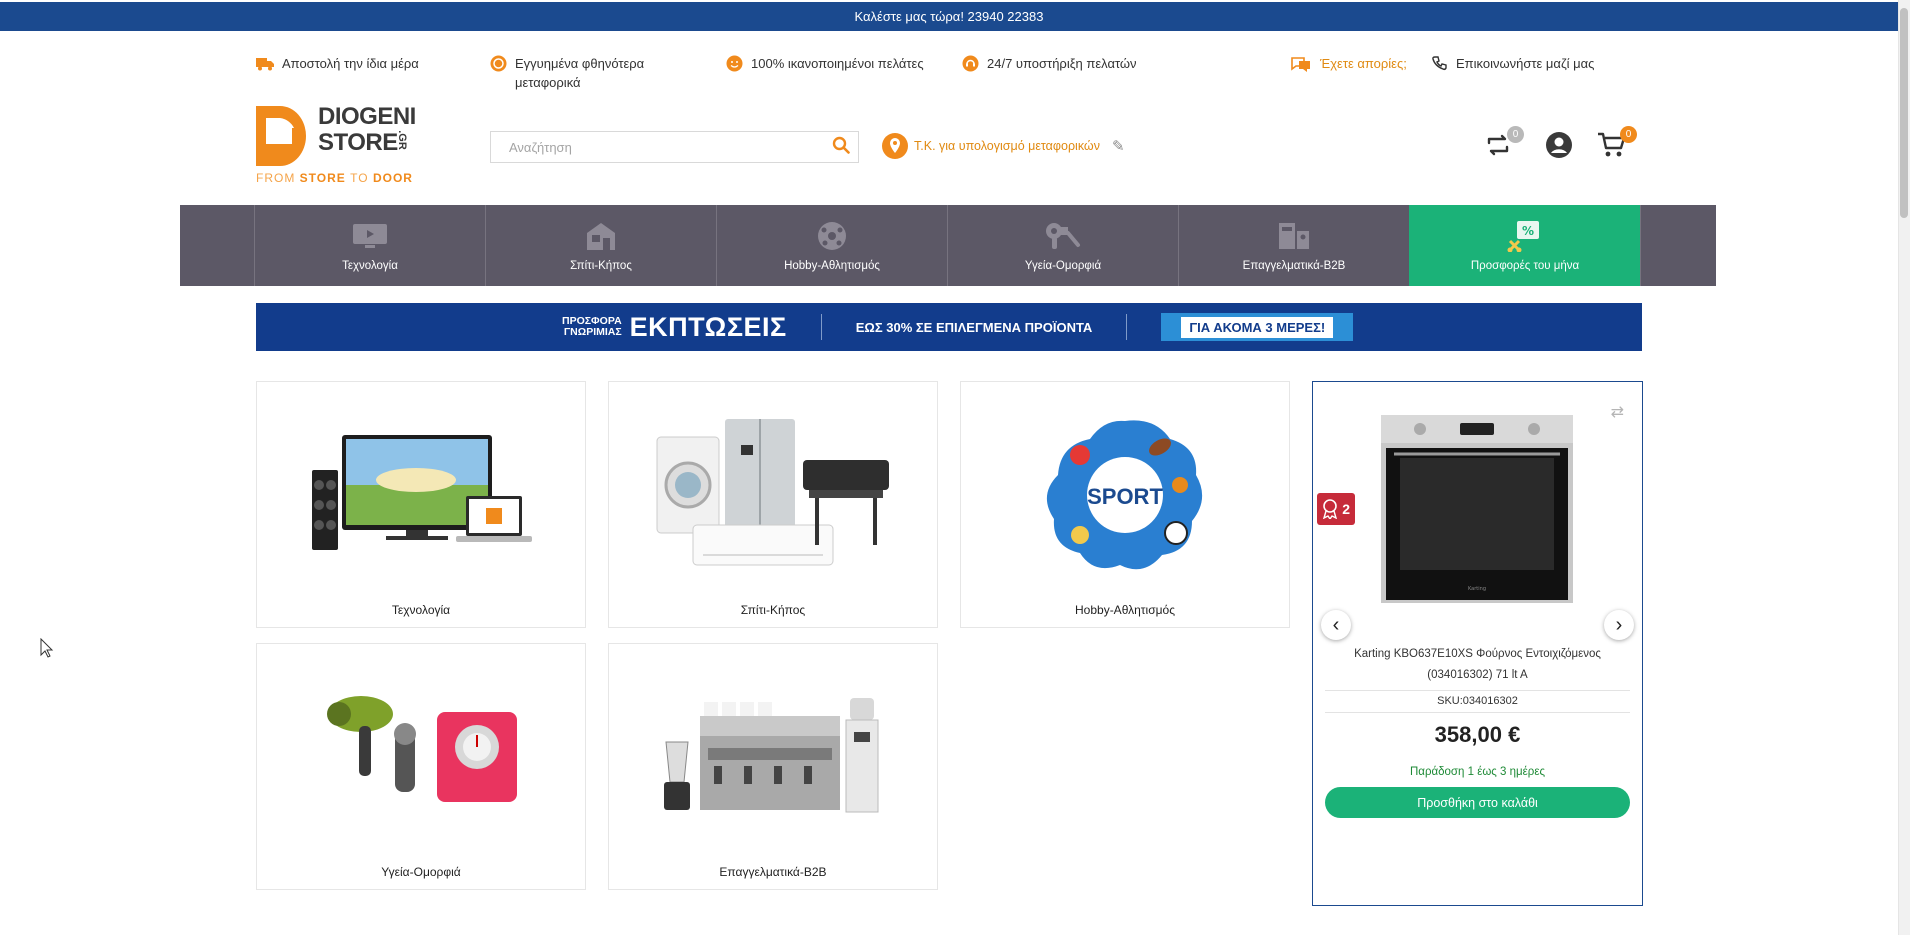  I want to click on phone-icon, so click(1439, 63).